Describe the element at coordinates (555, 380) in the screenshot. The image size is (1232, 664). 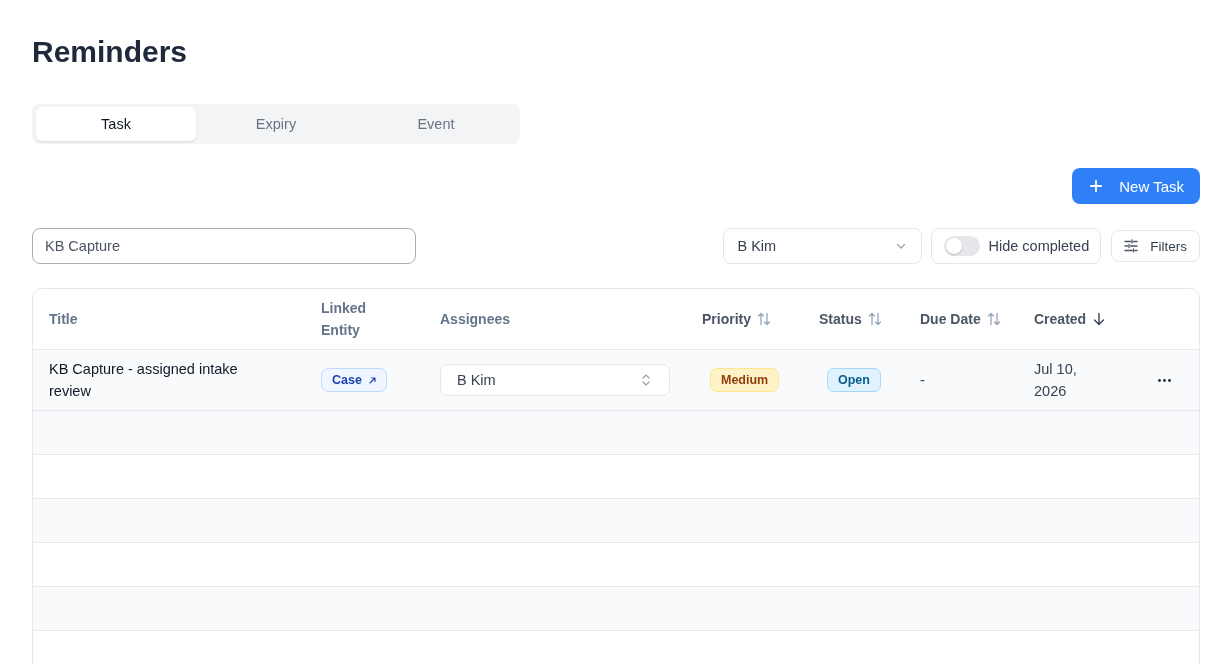
I see `assignee-select: B Kim` at that location.